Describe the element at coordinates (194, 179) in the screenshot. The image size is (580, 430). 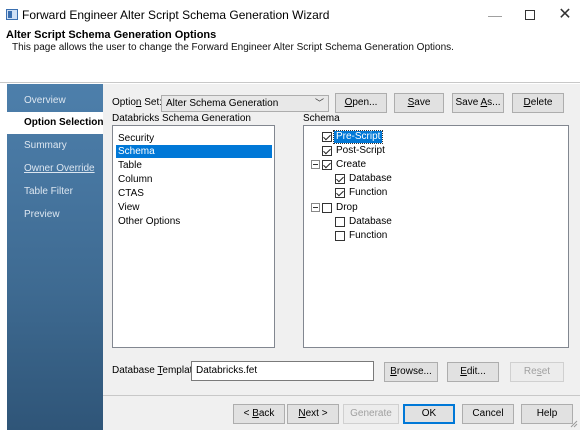
I see `list-item-column: Column` at that location.